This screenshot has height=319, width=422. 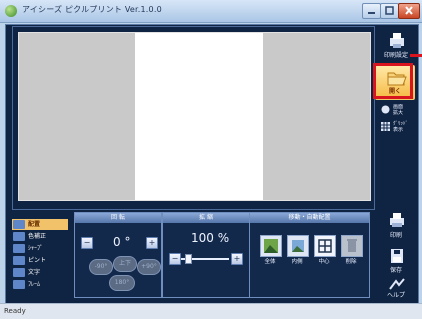 What do you see at coordinates (118, 255) in the screenshot?
I see `rotate-panel: 回 転 − 0 ° + -90° 上下 +90° 180°` at bounding box center [118, 255].